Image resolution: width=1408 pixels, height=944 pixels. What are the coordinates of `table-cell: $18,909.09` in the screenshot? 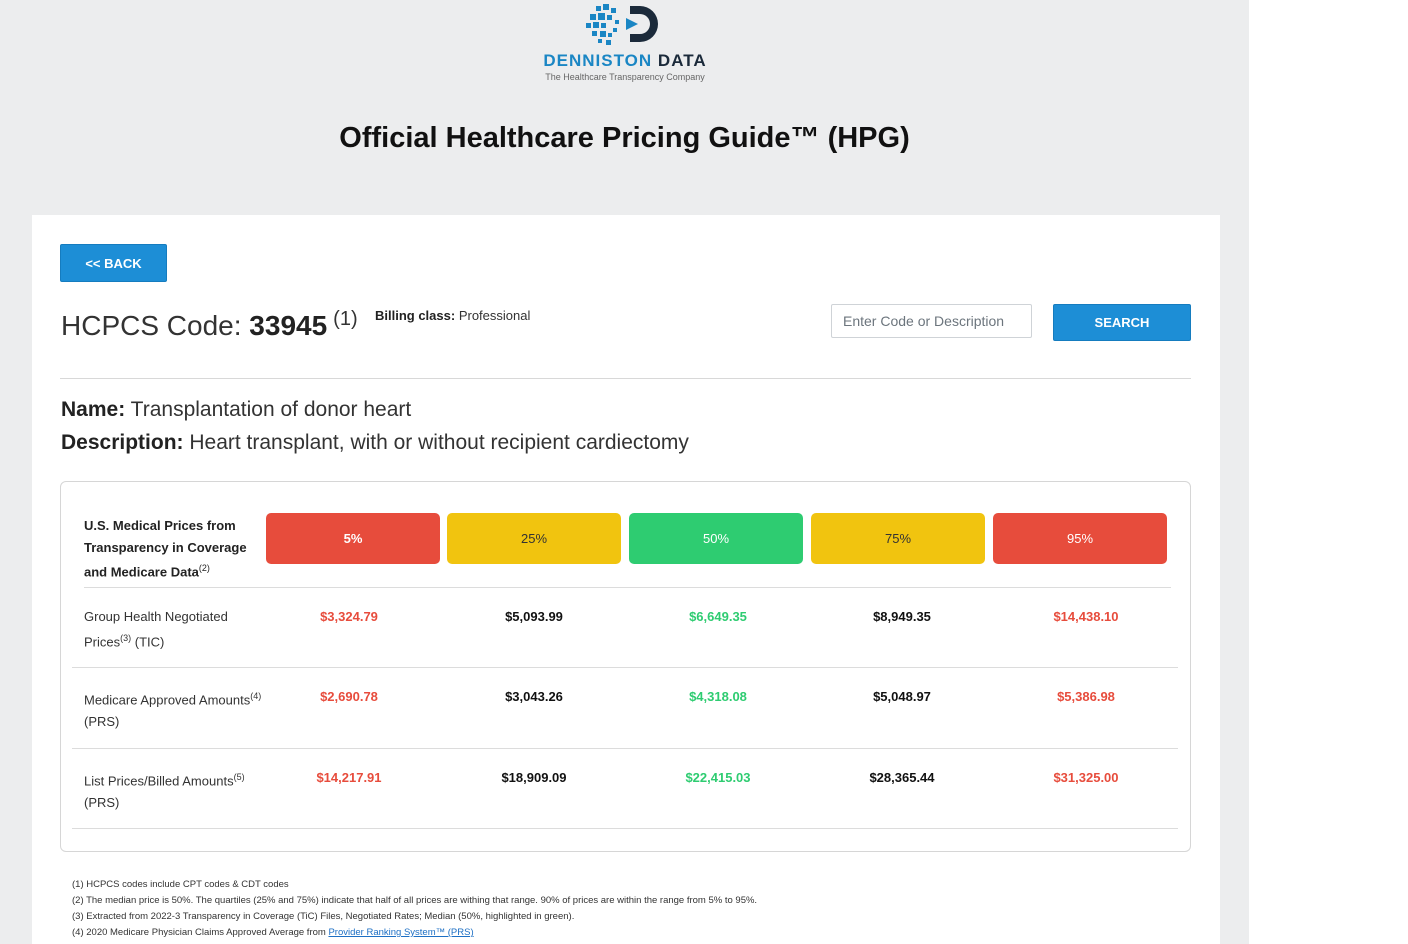 It's located at (534, 777).